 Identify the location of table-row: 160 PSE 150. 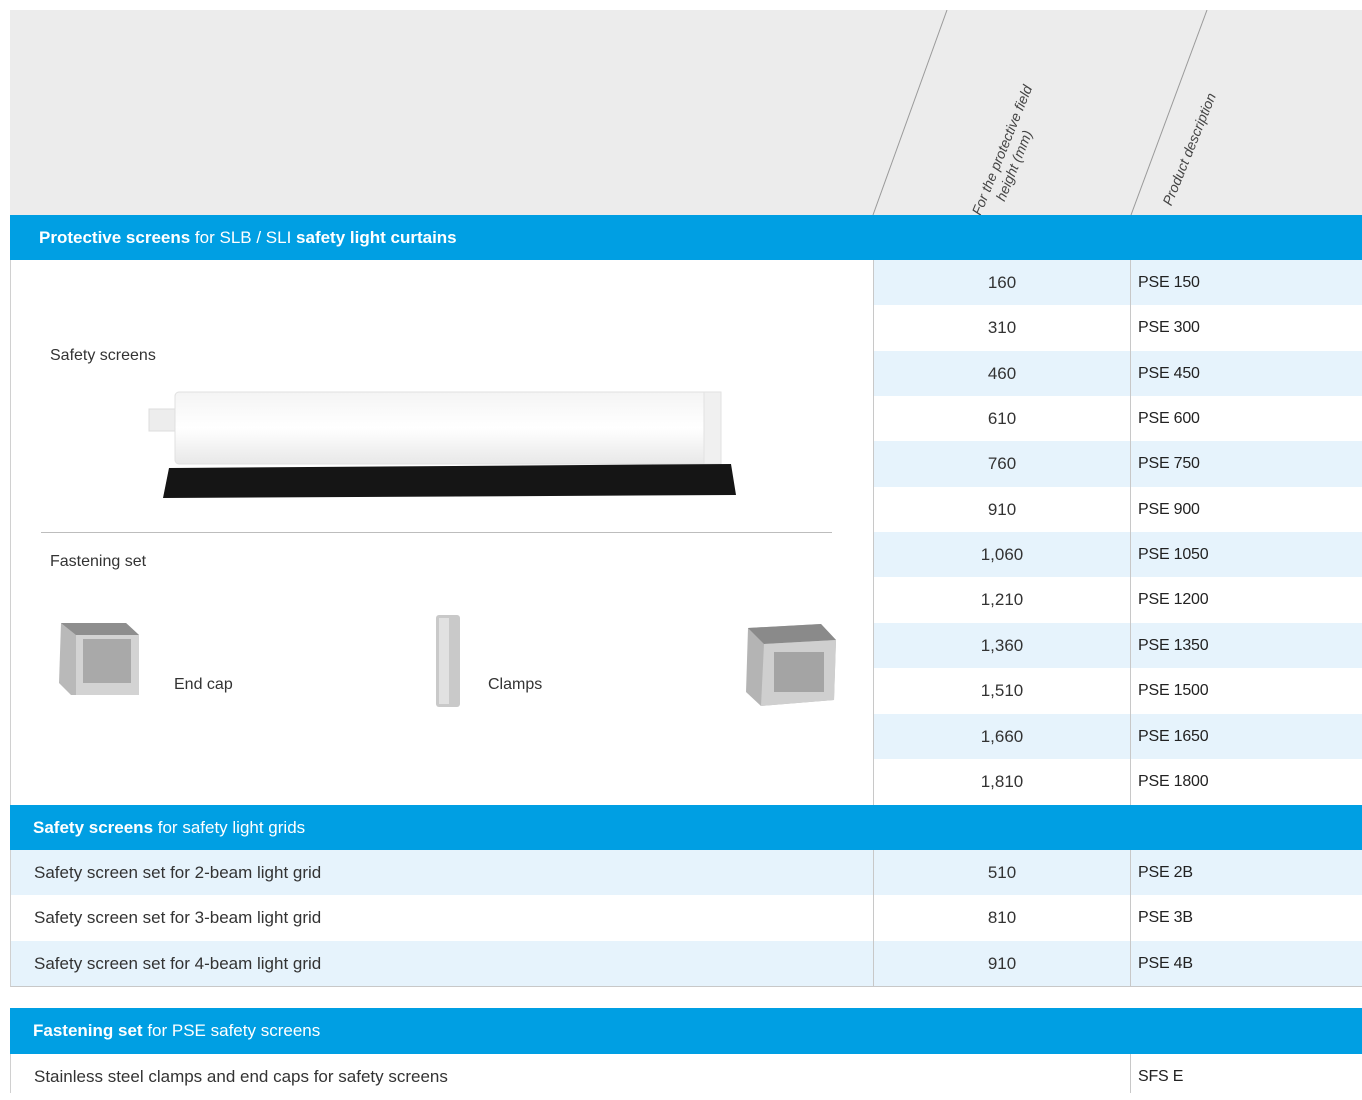
(1118, 282).